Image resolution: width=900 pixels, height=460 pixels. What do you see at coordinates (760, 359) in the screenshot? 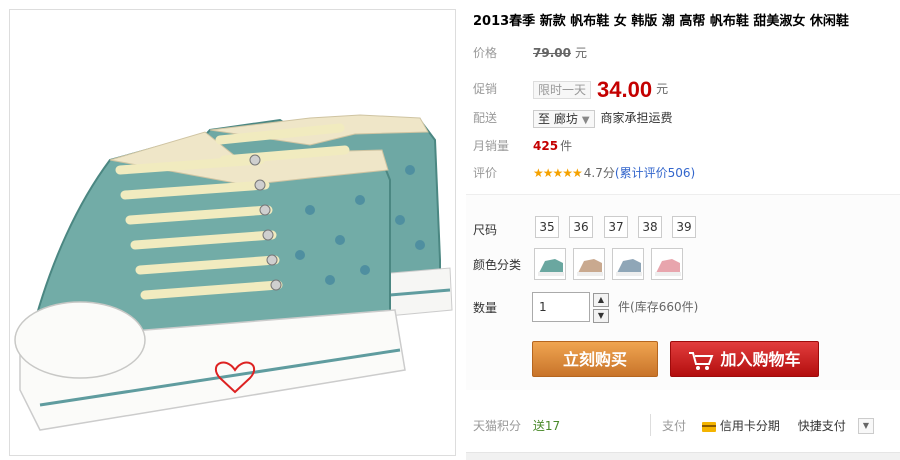
I see `add-to-cart-label: 加入购物车` at bounding box center [760, 359].